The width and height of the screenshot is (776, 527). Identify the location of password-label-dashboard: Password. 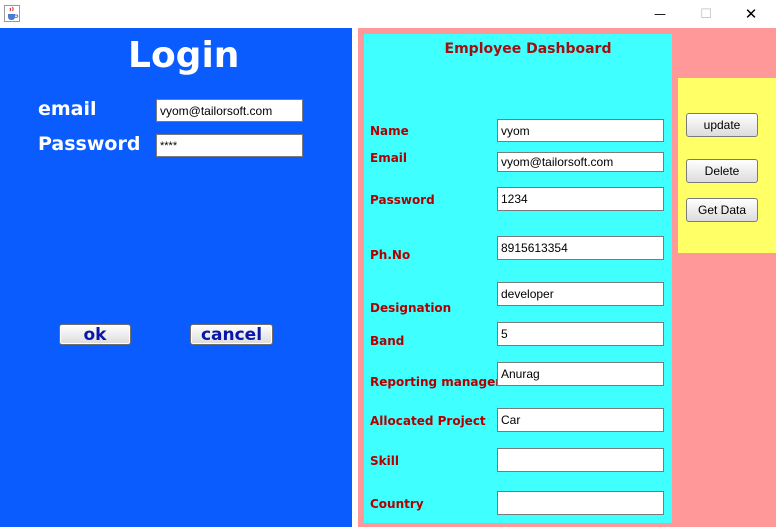
(402, 200).